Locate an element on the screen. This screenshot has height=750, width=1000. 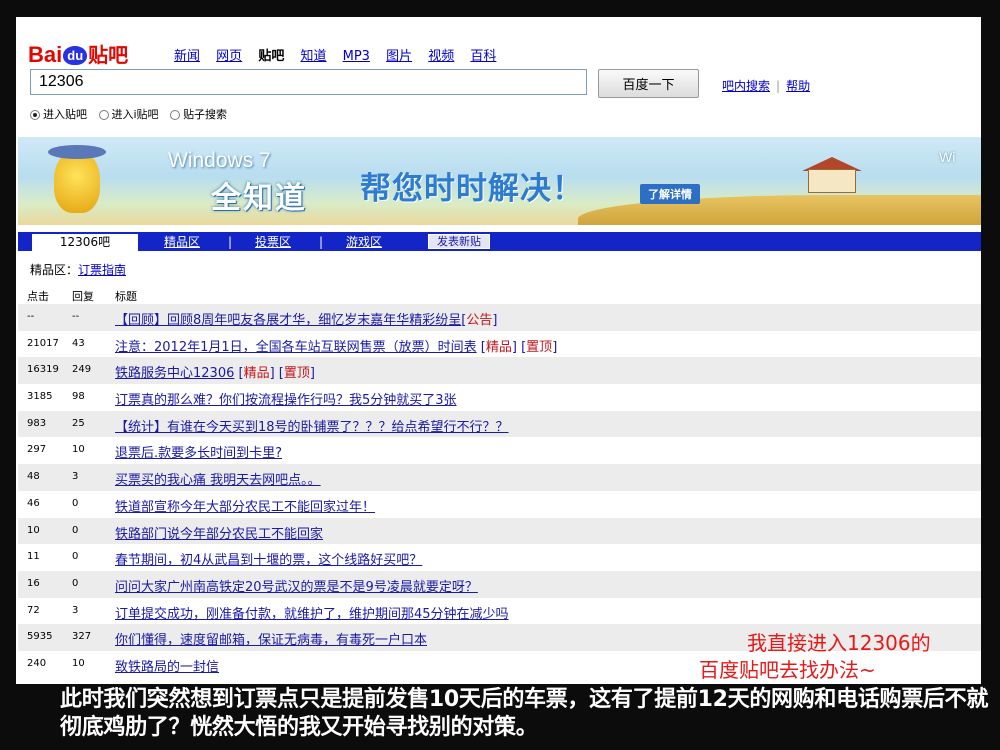
row-replies: -- is located at coordinates (76, 316).